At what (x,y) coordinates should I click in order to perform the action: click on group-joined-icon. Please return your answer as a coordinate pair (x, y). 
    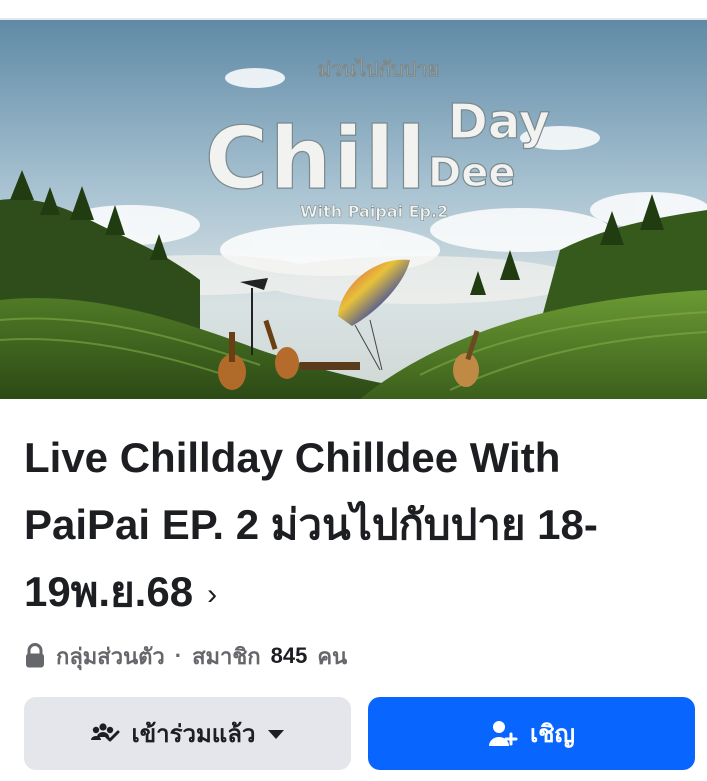
    Looking at the image, I should click on (105, 731).